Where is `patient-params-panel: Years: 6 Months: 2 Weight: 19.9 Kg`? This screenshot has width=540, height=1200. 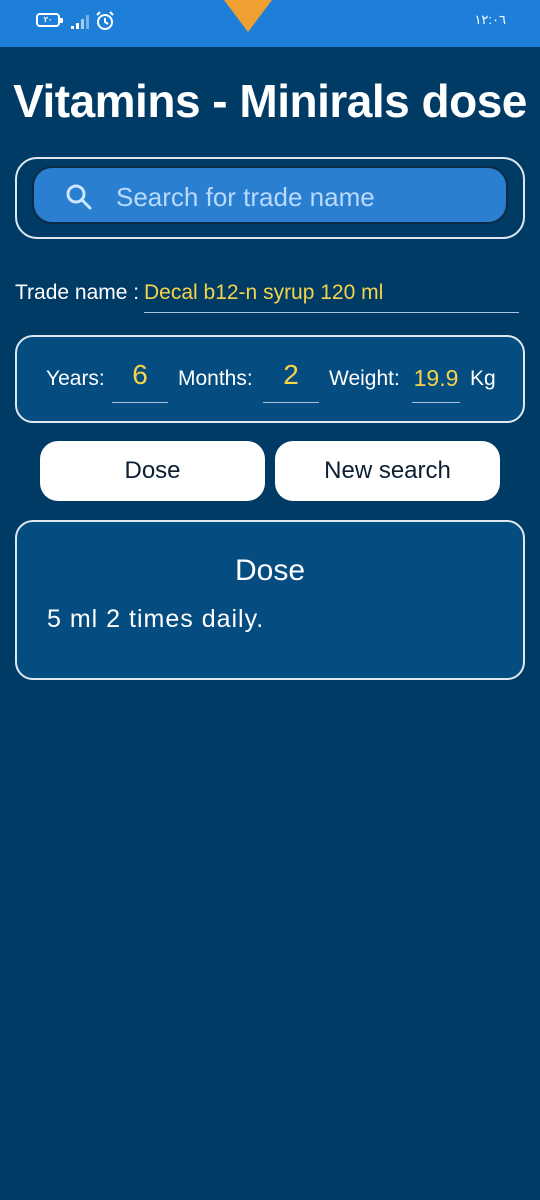
patient-params-panel: Years: 6 Months: 2 Weight: 19.9 Kg is located at coordinates (270, 379).